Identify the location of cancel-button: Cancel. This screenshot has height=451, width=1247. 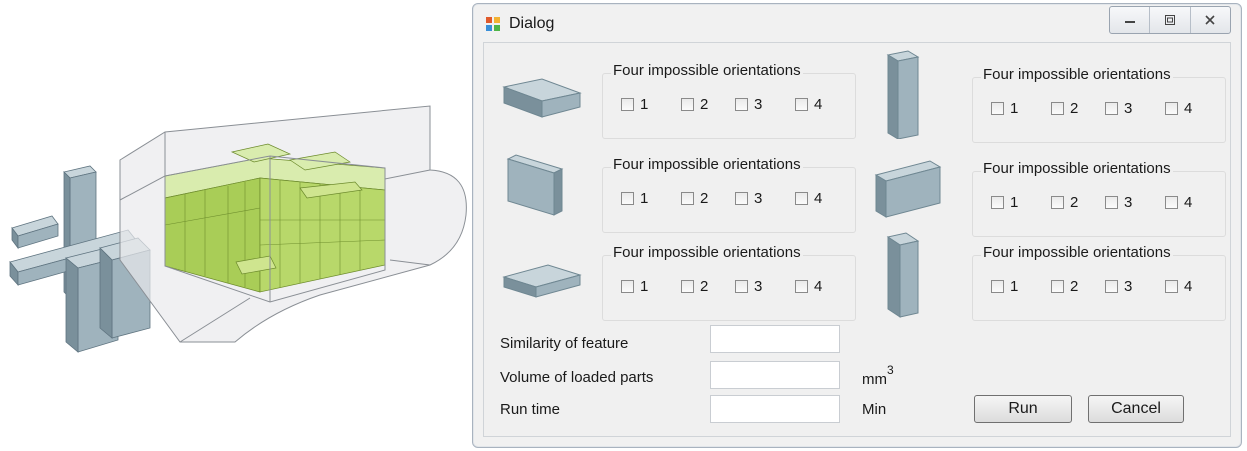
(1136, 409).